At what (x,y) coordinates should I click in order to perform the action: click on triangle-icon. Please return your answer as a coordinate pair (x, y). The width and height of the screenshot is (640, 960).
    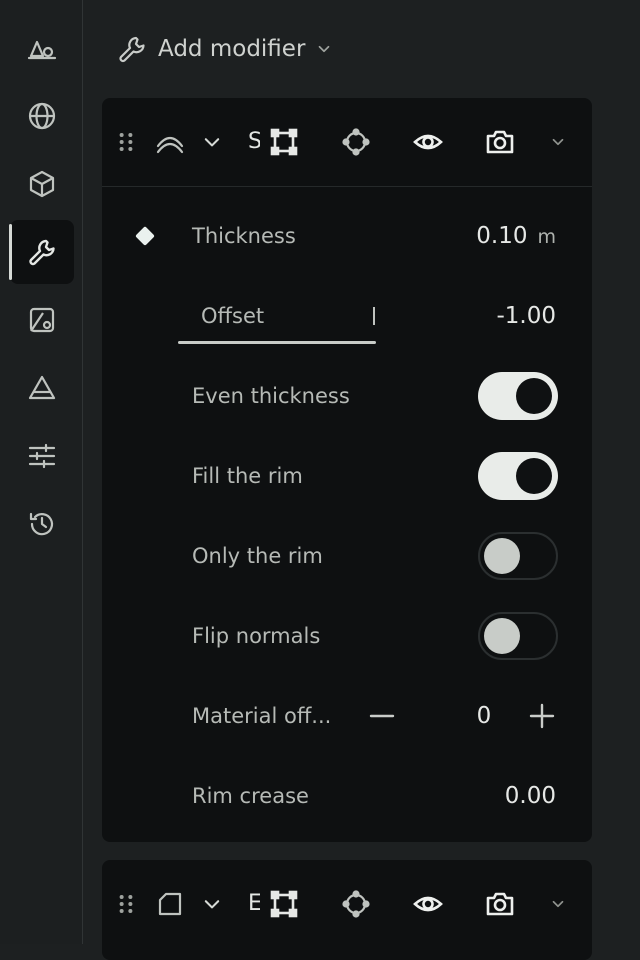
    Looking at the image, I should click on (42, 387).